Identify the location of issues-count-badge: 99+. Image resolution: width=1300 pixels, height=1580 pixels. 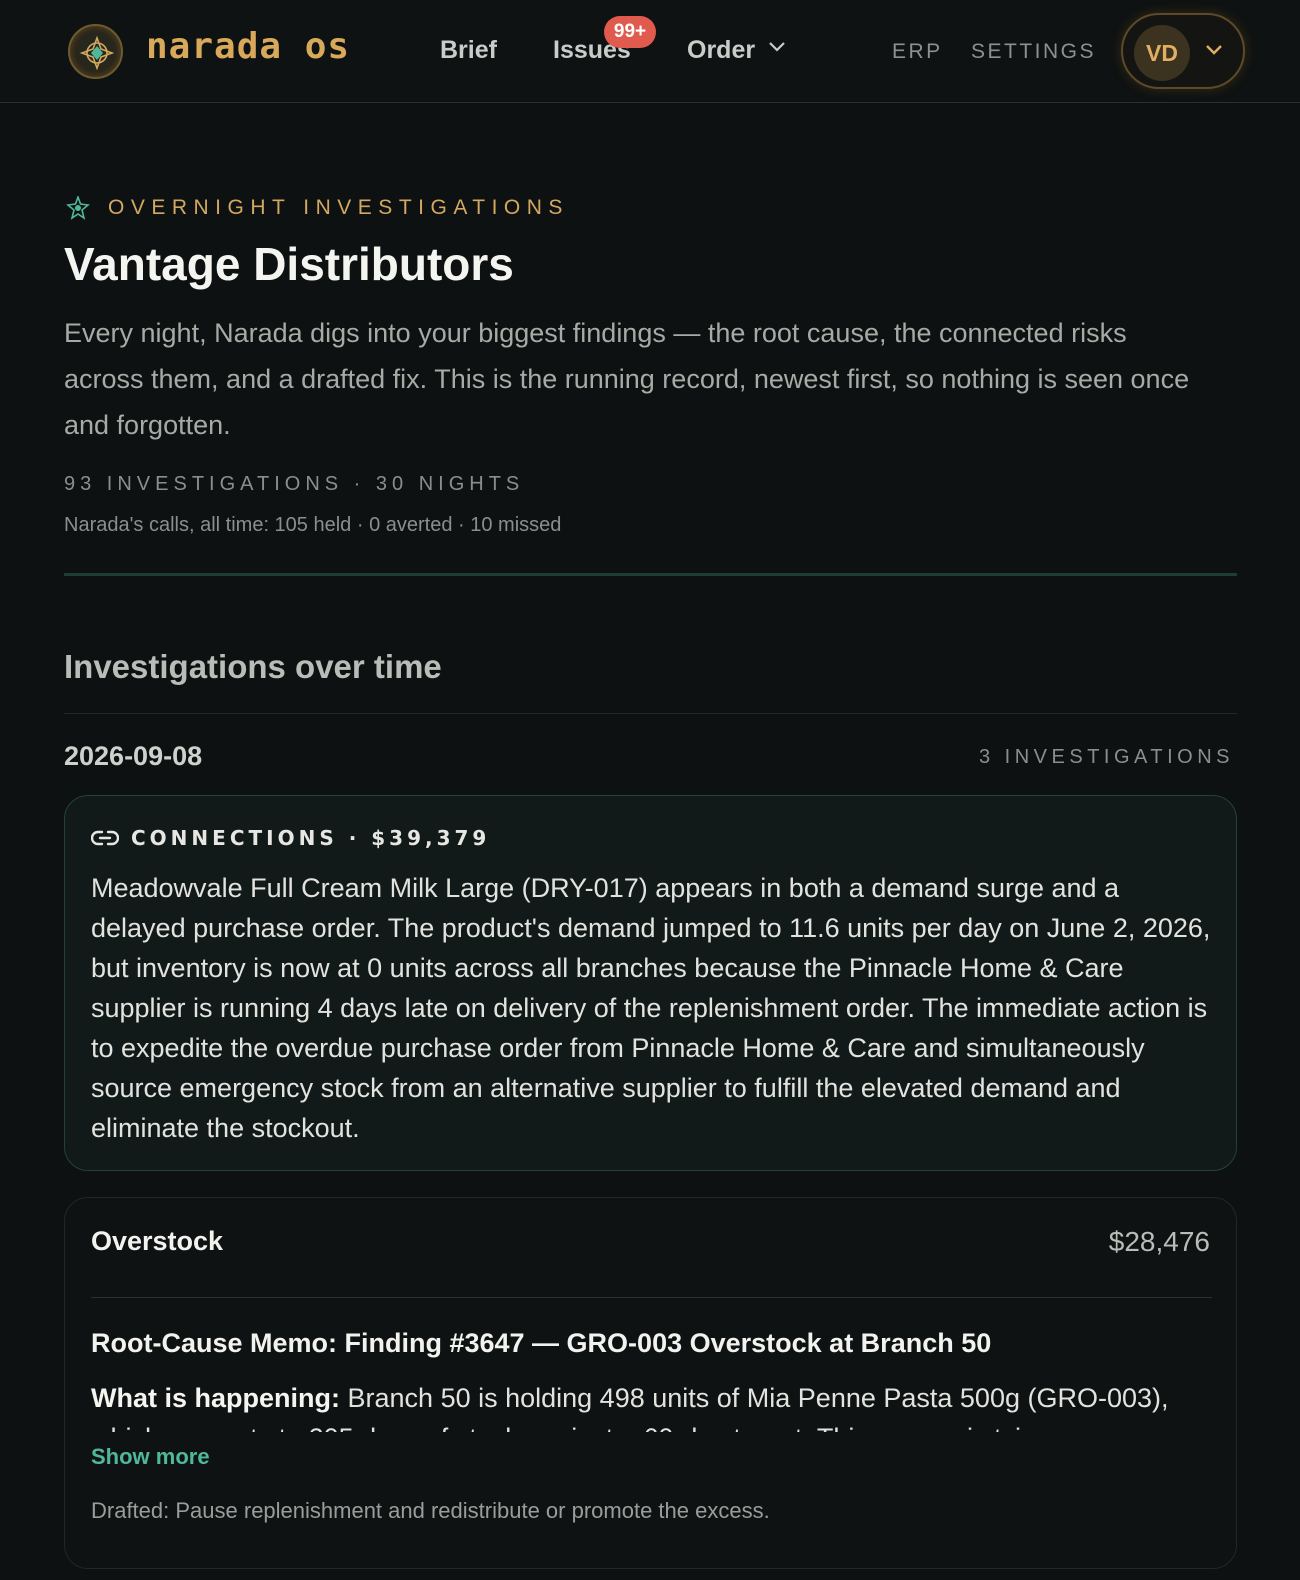
(630, 32).